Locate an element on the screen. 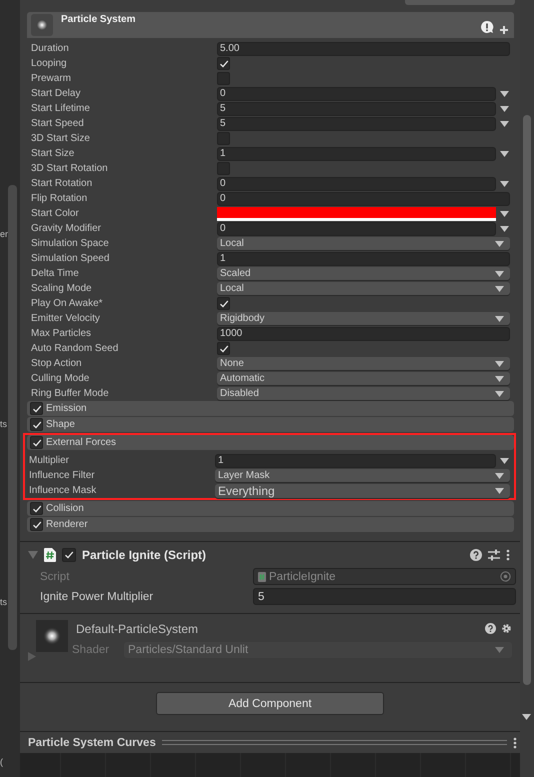  number-field: 5.00 is located at coordinates (363, 49).